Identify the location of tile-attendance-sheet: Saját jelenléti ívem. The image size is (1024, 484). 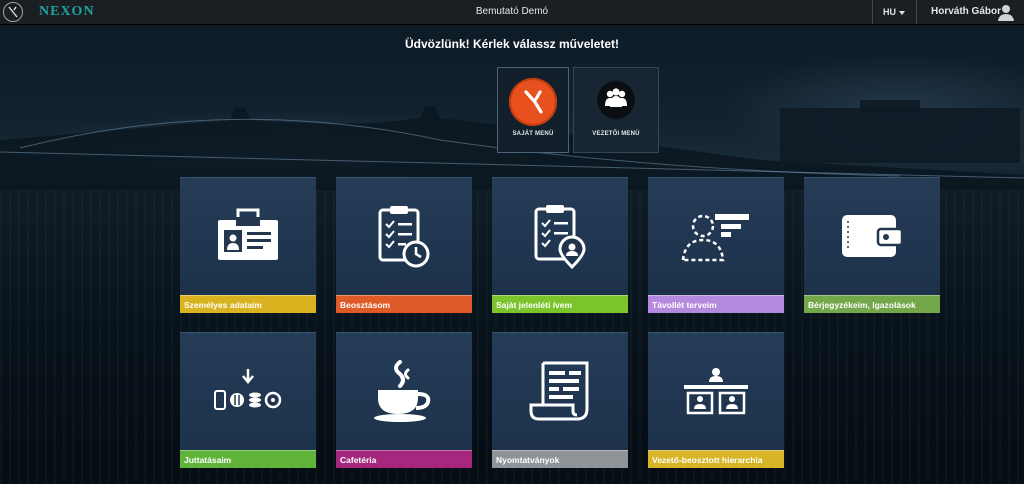
(560, 245).